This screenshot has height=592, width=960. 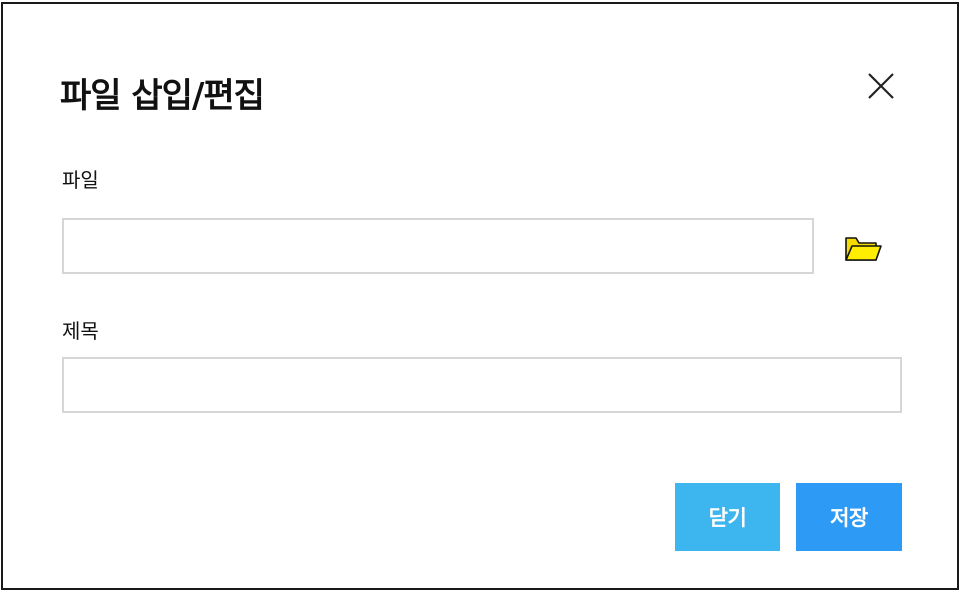 I want to click on file-path-input, so click(x=438, y=246).